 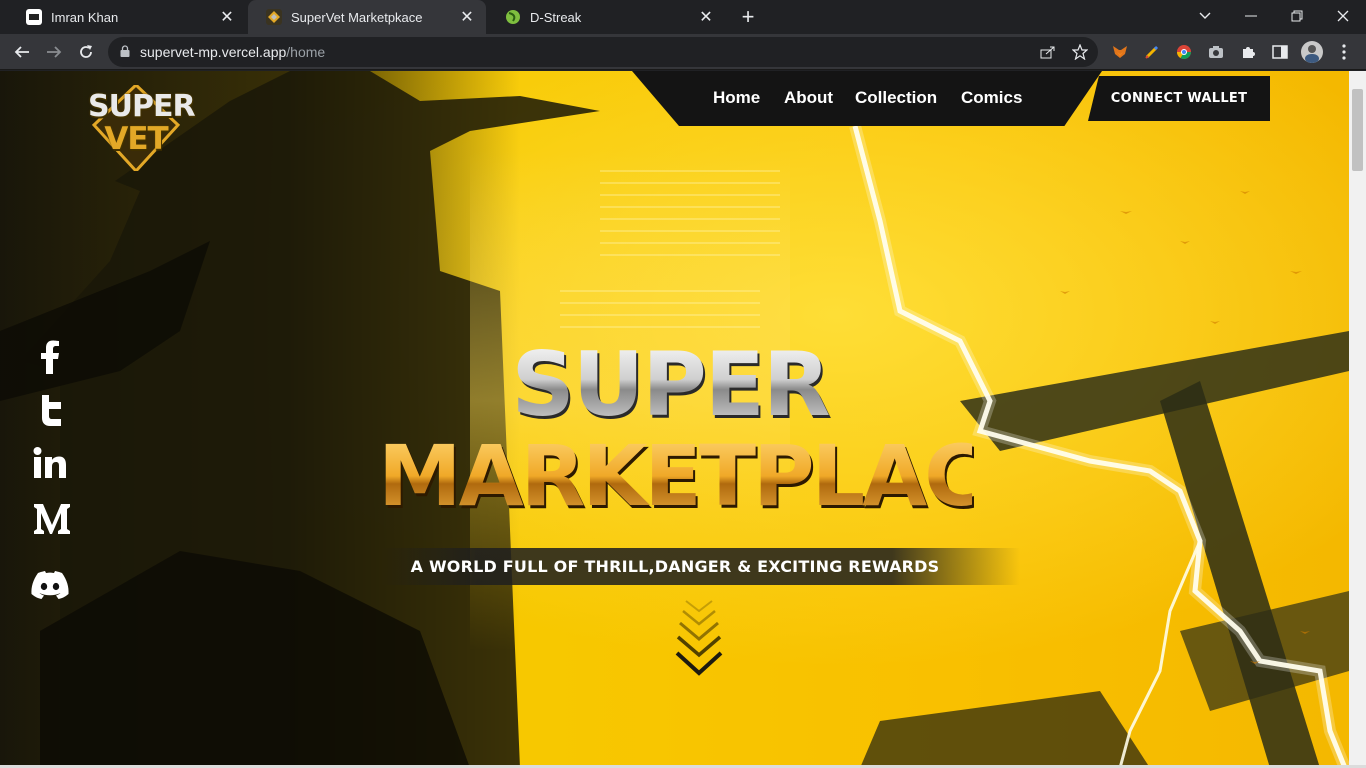 I want to click on page-scrollbar, so click(x=1357, y=419).